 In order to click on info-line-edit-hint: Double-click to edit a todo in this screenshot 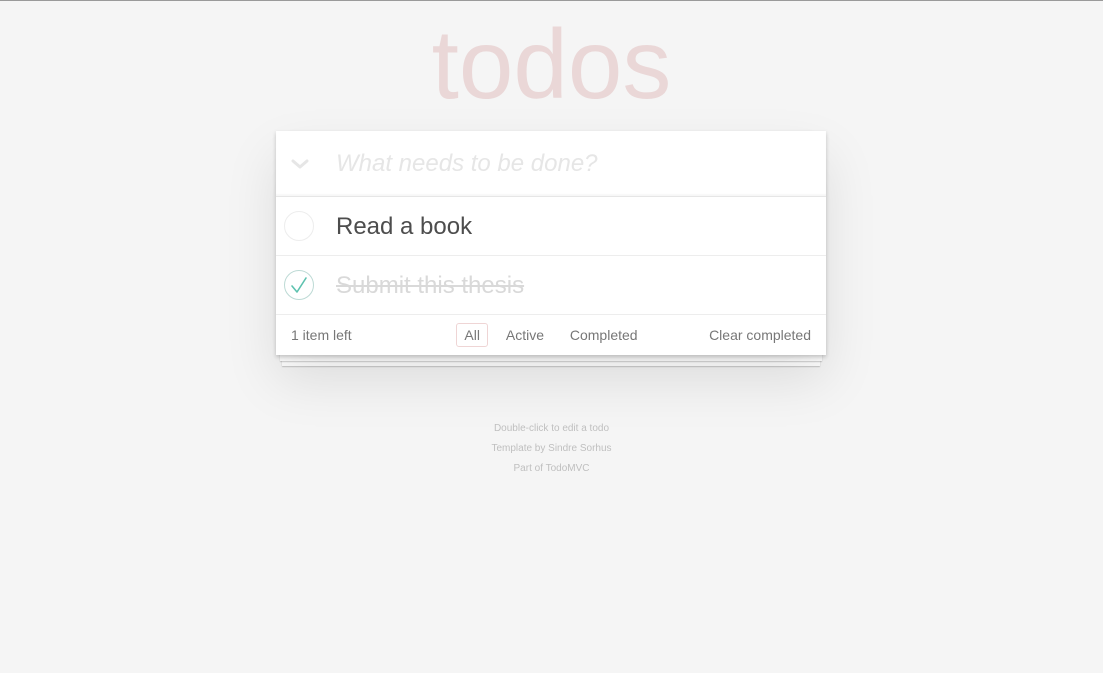, I will do `click(551, 428)`.